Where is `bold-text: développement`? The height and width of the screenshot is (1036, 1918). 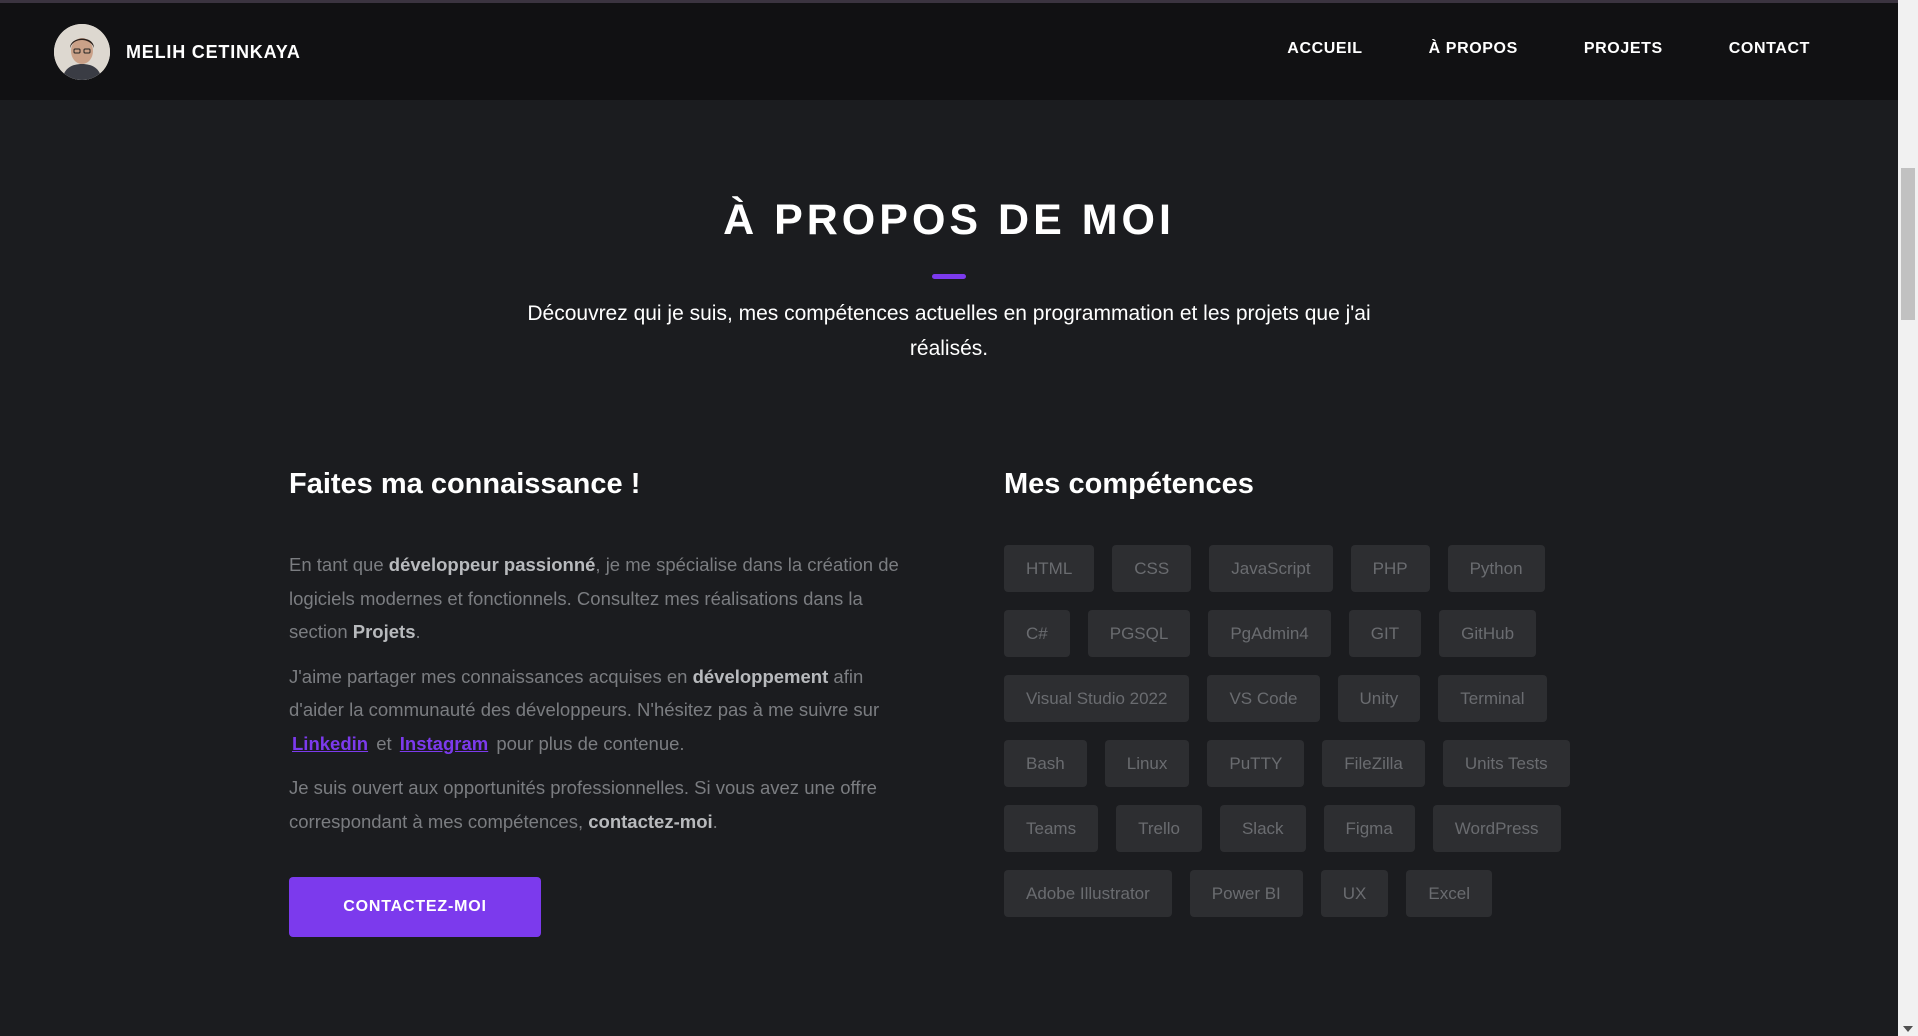
bold-text: développement is located at coordinates (760, 676).